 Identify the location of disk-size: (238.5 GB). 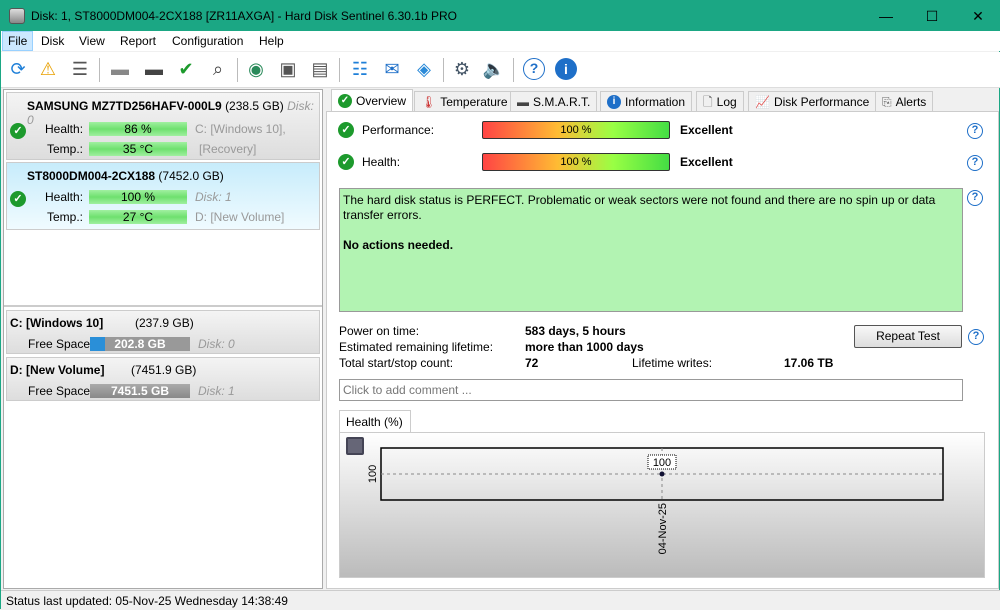
(254, 106).